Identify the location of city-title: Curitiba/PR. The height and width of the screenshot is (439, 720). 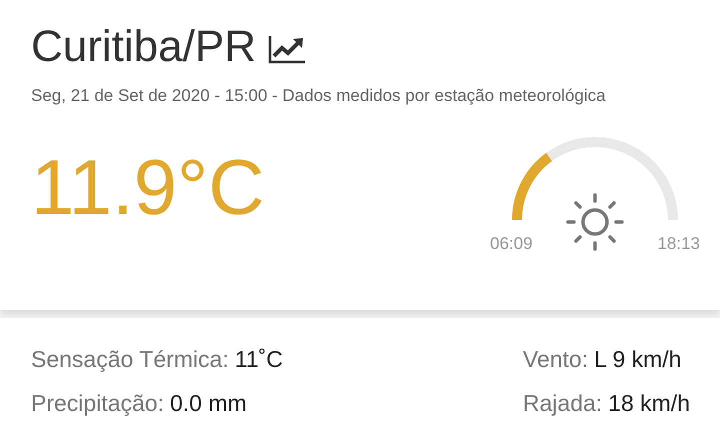
(143, 47).